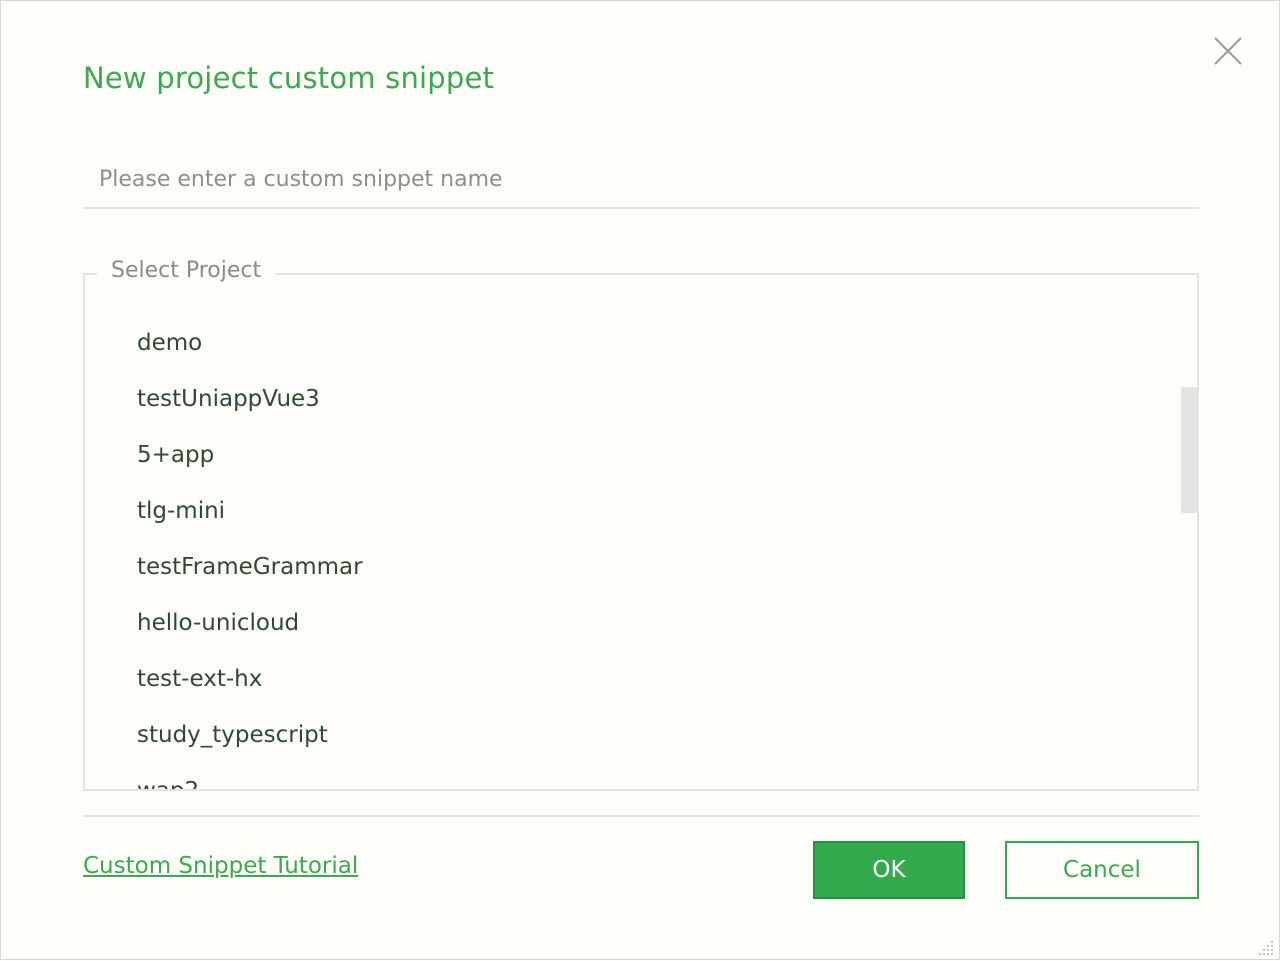 The width and height of the screenshot is (1280, 961). I want to click on close-button, so click(1228, 51).